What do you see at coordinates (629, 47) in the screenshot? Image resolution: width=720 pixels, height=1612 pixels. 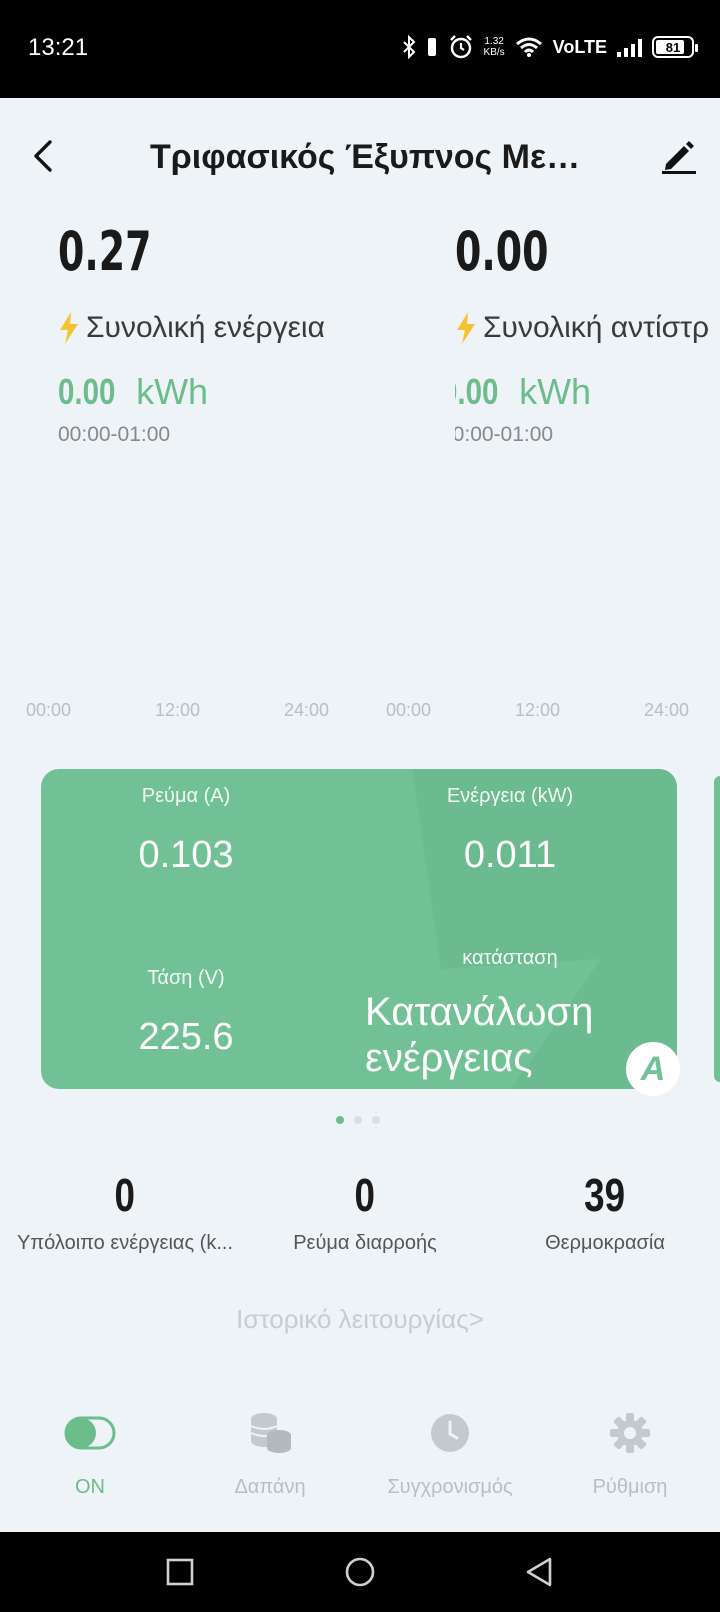 I see `signal-icon` at bounding box center [629, 47].